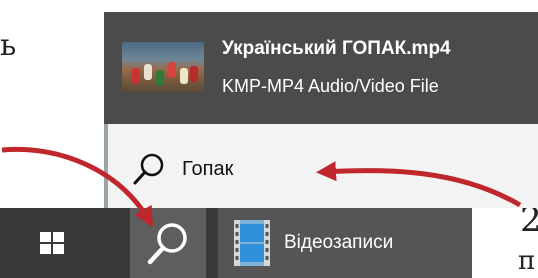 This screenshot has height=278, width=538. I want to click on video-folder-icon, so click(252, 243).